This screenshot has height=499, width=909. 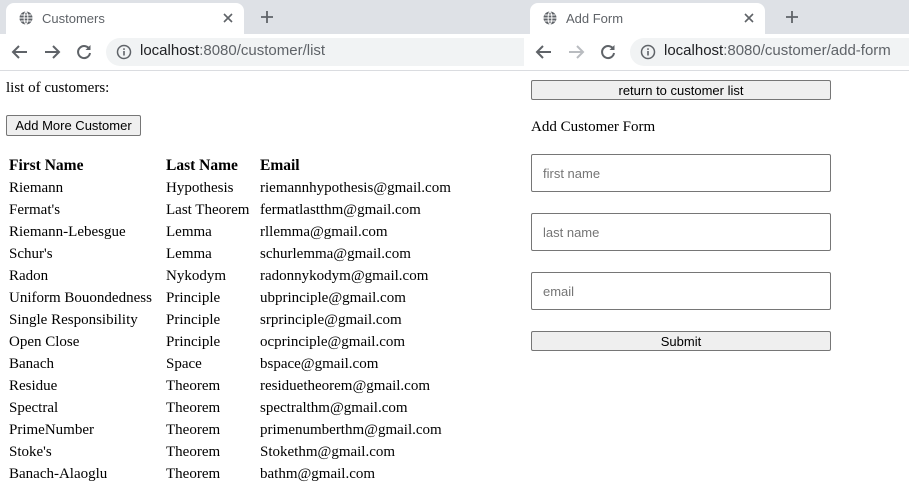 What do you see at coordinates (262, 50) in the screenshot?
I see `url-path: :8080/customer/list` at bounding box center [262, 50].